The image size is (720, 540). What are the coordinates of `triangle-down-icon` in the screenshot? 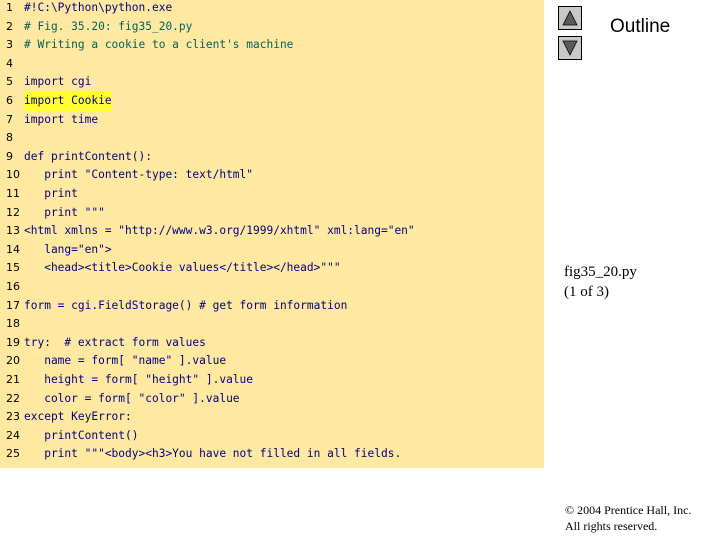 It's located at (570, 48).